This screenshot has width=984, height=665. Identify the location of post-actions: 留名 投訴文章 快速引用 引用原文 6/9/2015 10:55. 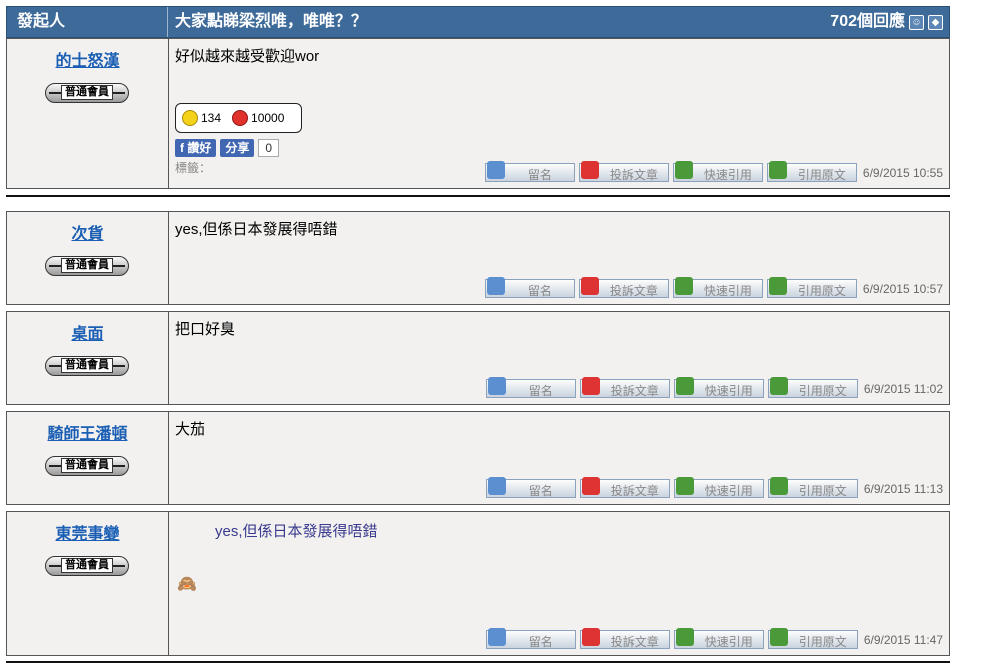
(713, 171).